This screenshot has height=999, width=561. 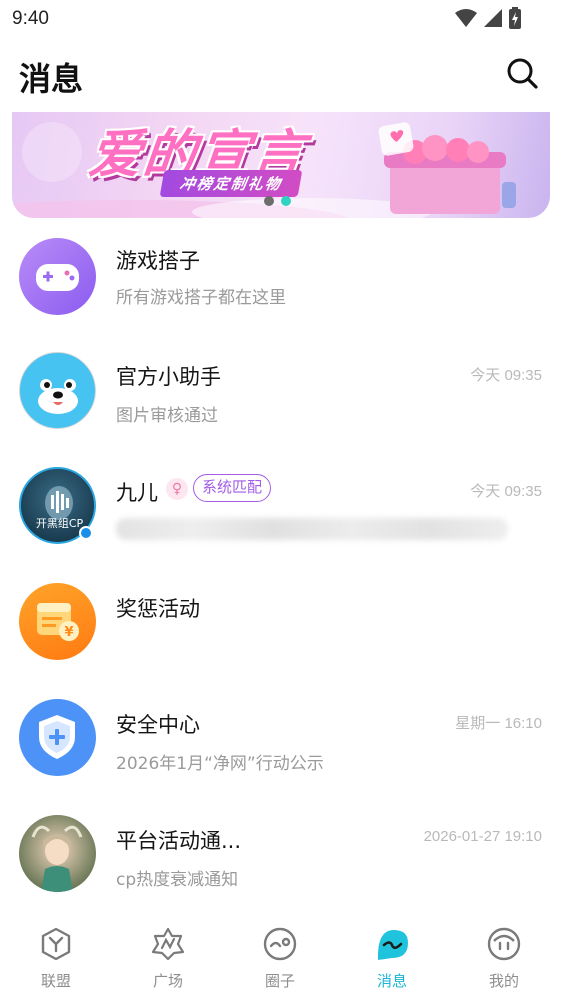 What do you see at coordinates (137, 493) in the screenshot?
I see `message-name: 九儿` at bounding box center [137, 493].